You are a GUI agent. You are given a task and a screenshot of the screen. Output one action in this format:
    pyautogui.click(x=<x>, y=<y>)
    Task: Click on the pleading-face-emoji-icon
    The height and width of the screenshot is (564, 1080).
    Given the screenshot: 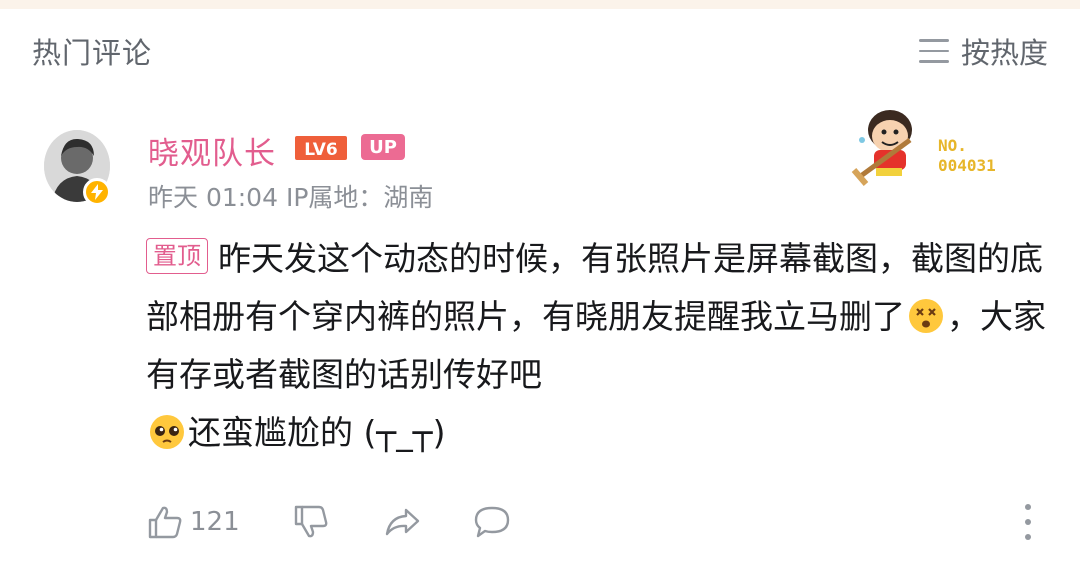 What is the action you would take?
    pyautogui.click(x=167, y=432)
    